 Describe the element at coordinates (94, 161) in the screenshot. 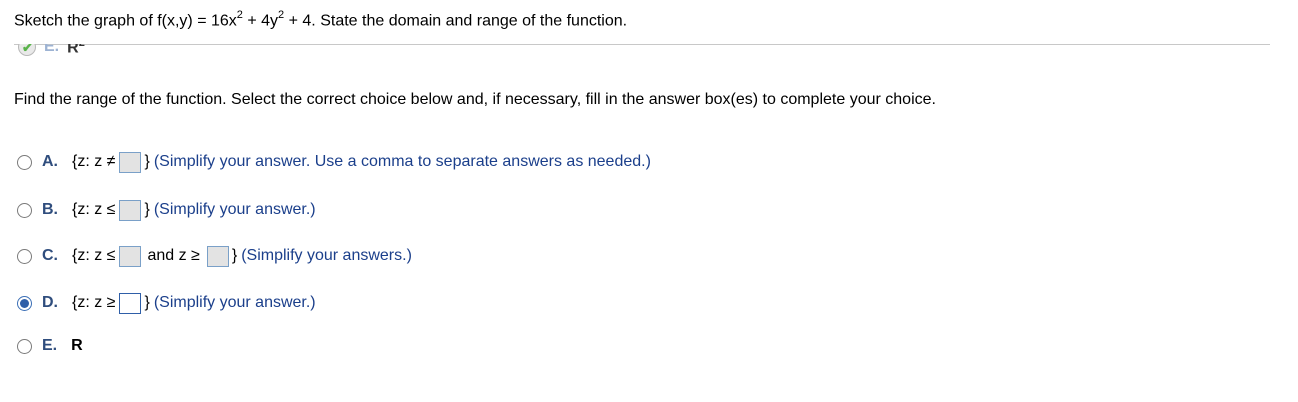

I see `set-prefix: {z: z ≠` at that location.